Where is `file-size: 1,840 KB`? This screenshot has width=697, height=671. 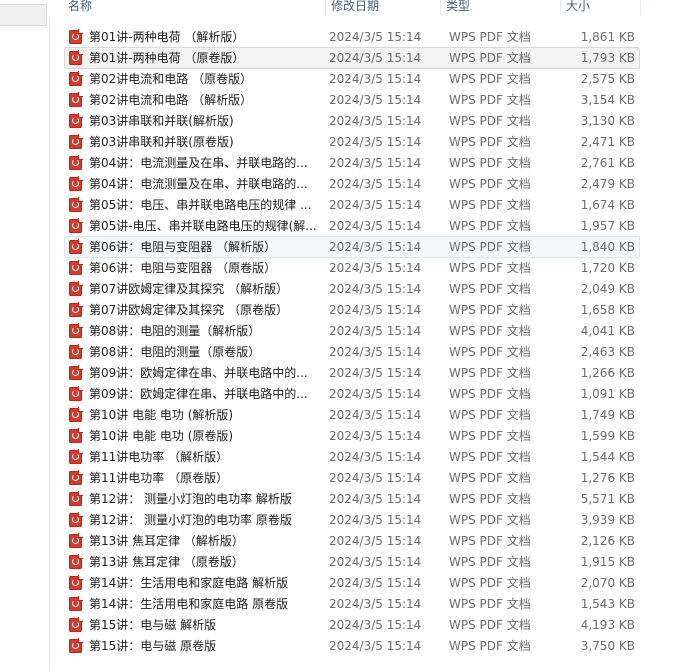
file-size: 1,840 KB is located at coordinates (607, 247).